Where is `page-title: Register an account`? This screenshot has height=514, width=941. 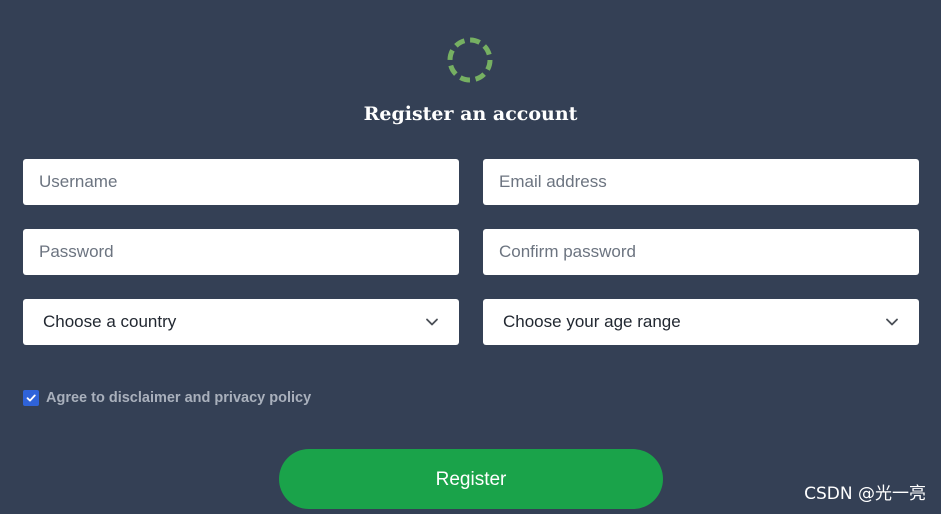 page-title: Register an account is located at coordinates (470, 114).